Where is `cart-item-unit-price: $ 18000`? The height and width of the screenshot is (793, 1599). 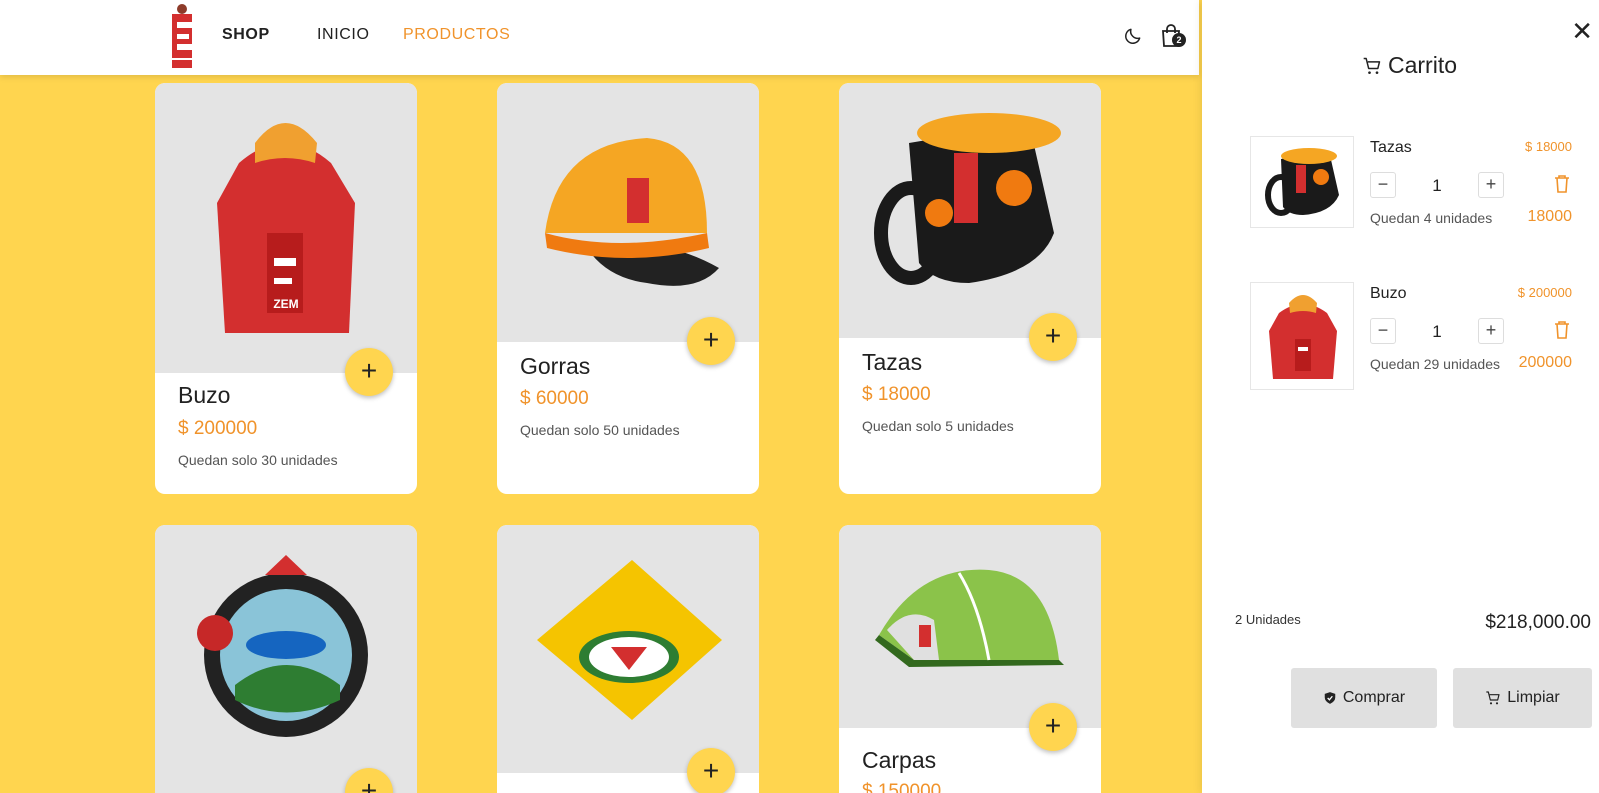 cart-item-unit-price: $ 18000 is located at coordinates (1548, 146).